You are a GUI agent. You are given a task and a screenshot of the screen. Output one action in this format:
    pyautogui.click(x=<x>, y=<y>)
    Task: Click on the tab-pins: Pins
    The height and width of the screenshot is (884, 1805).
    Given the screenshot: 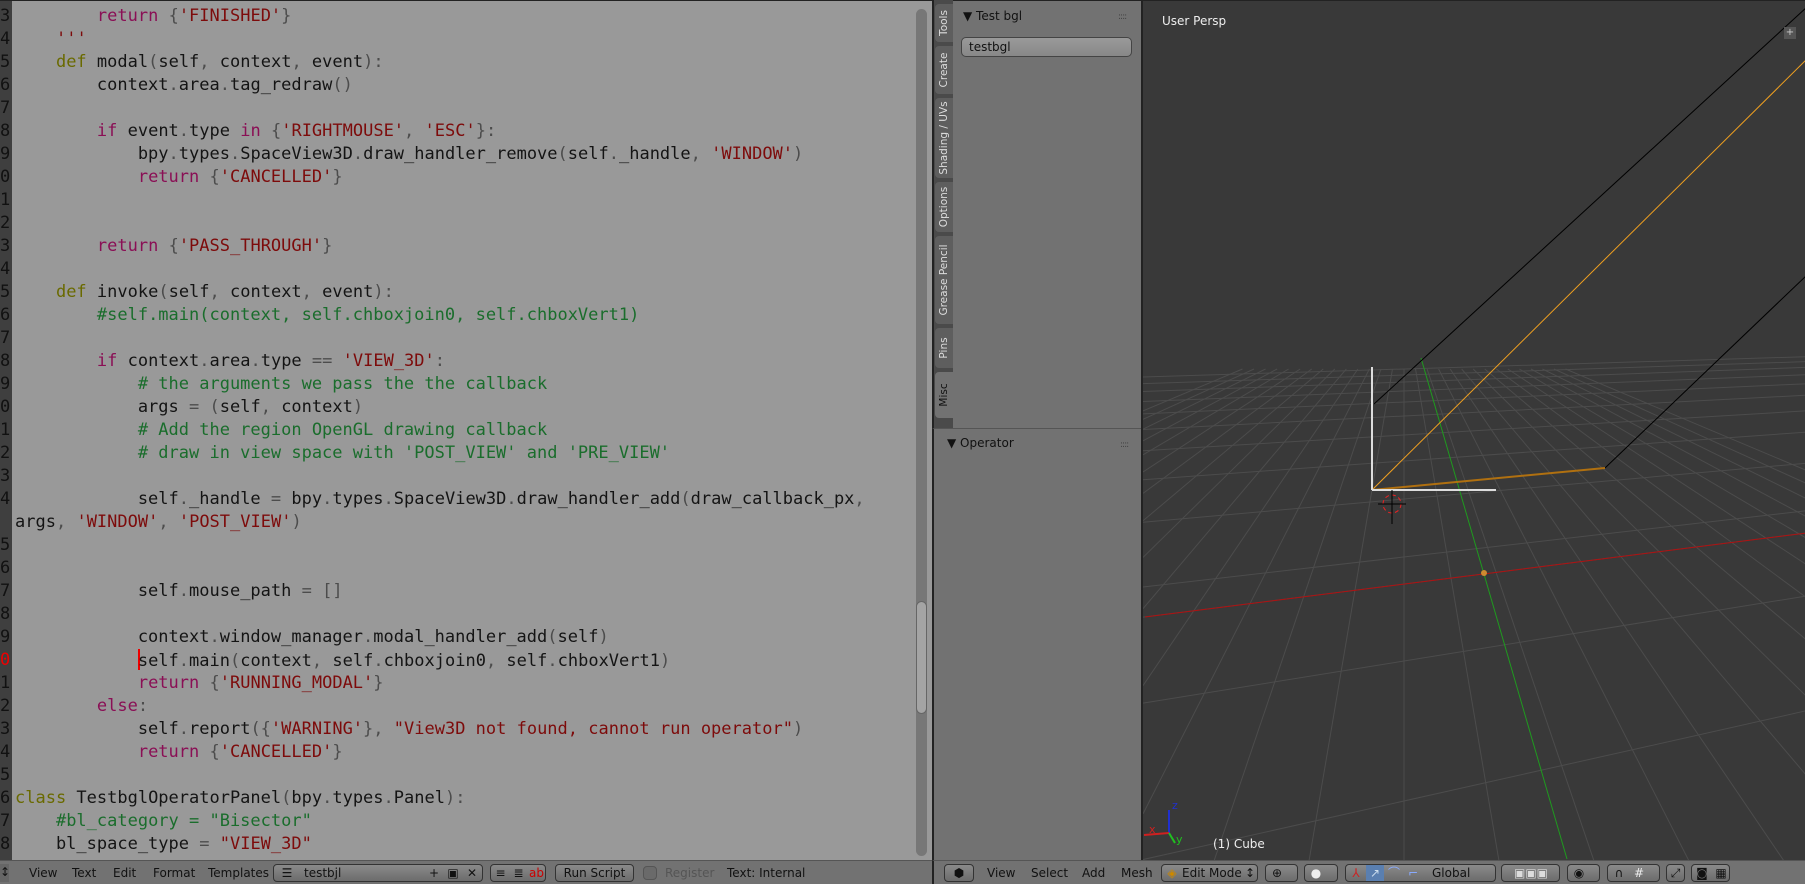 What is the action you would take?
    pyautogui.click(x=944, y=348)
    